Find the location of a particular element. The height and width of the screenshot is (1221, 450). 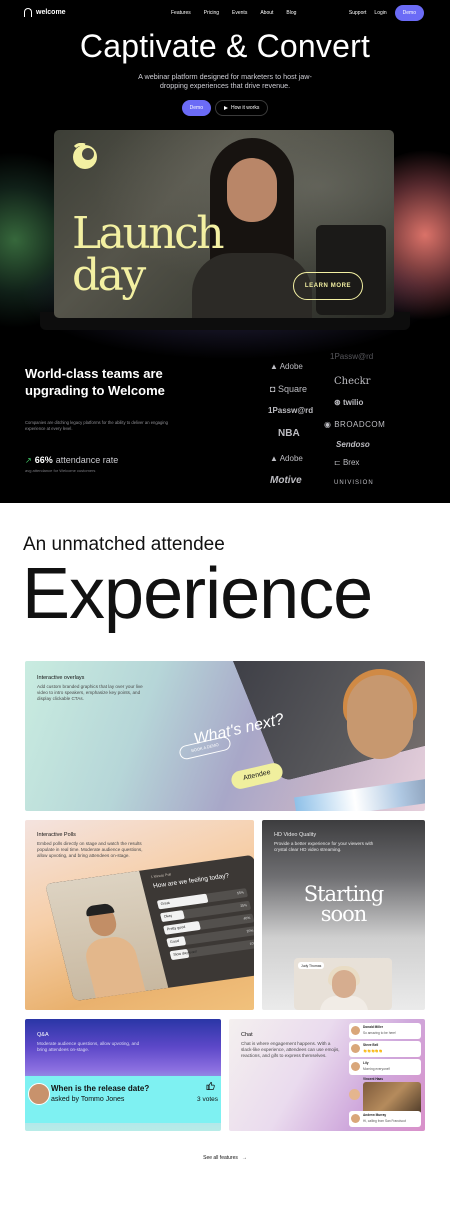

hero-title: Captivate & Convert is located at coordinates (225, 46).